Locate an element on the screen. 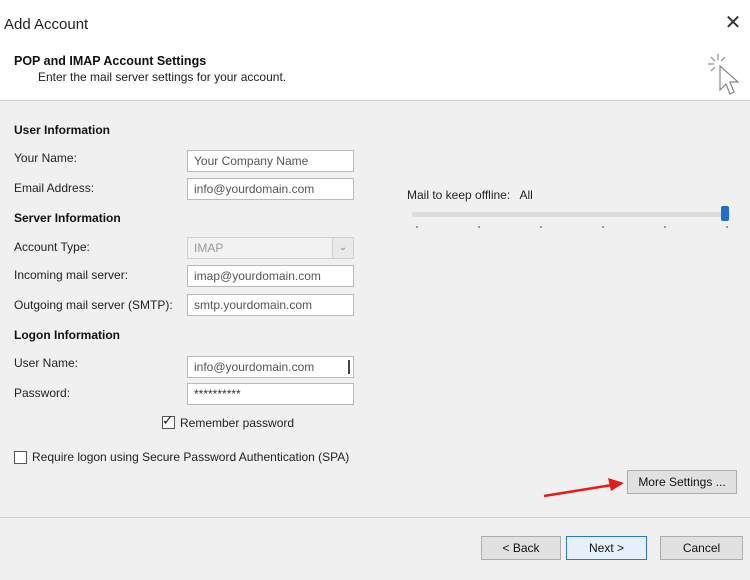 This screenshot has width=750, height=580. user-name-value: info@yourdomain.com is located at coordinates (254, 367).